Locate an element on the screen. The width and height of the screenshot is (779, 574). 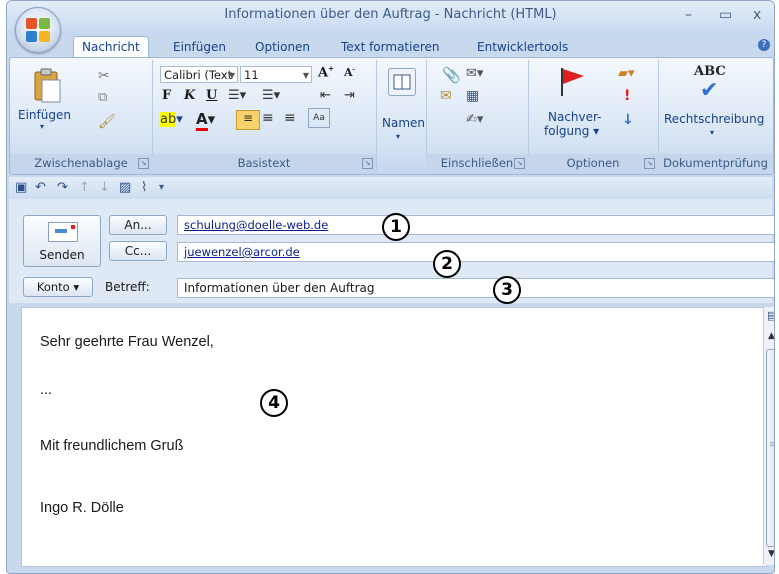
scroll-grip-icon: ≡ is located at coordinates (771, 445).